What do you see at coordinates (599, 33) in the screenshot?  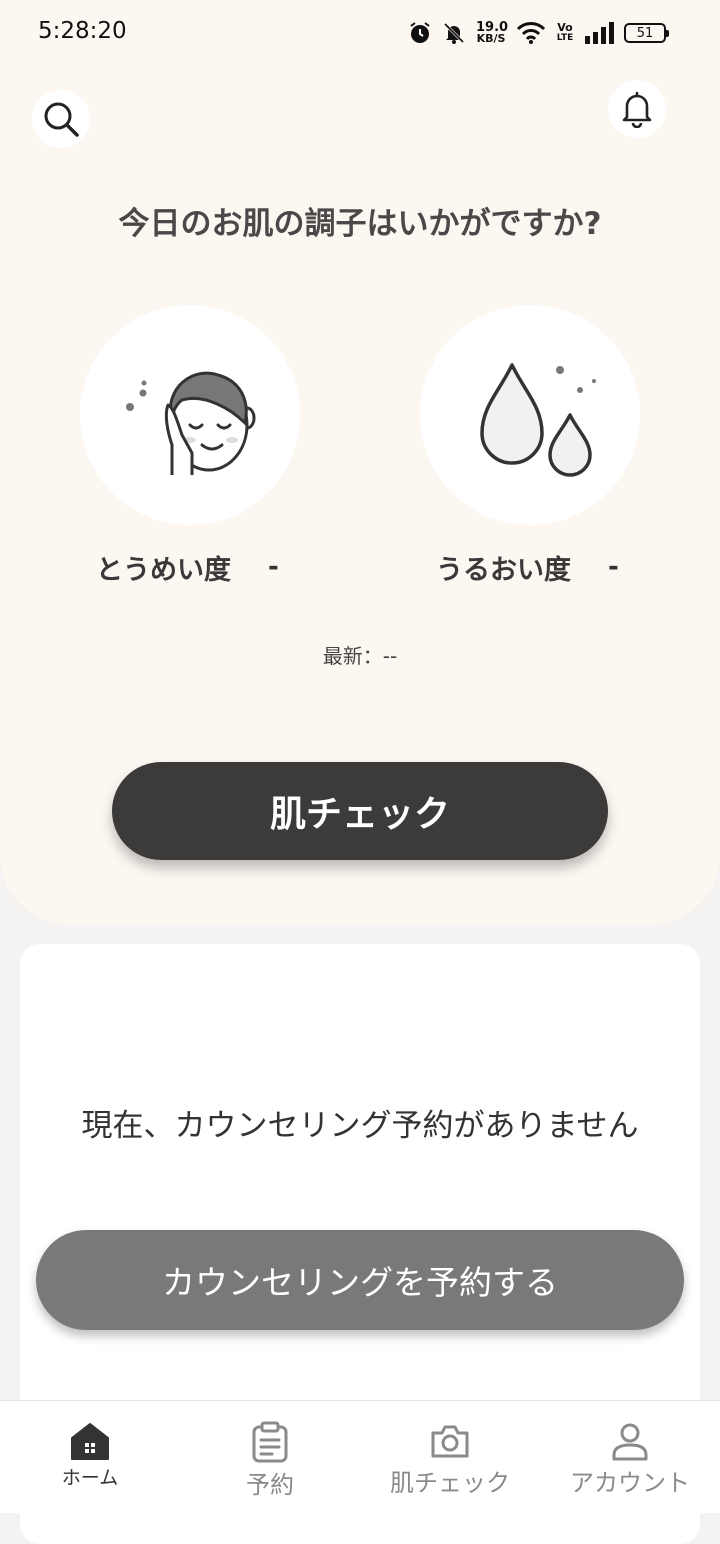 I see `signal-icon` at bounding box center [599, 33].